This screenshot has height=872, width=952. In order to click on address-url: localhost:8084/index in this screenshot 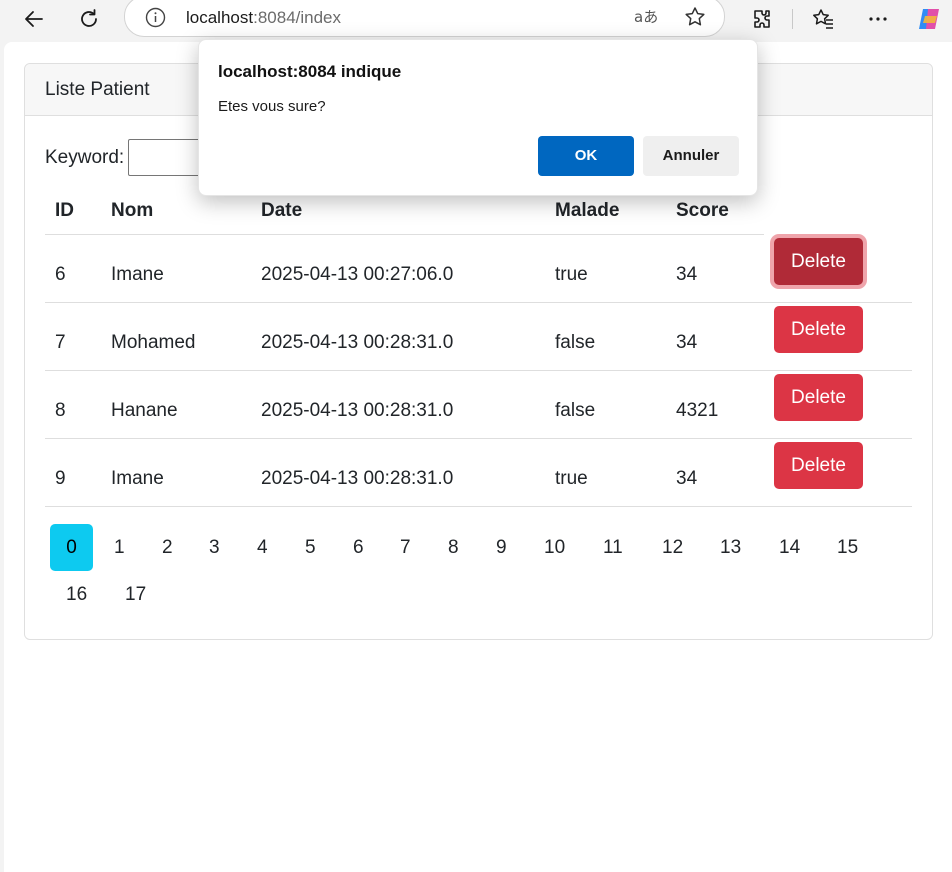, I will do `click(263, 18)`.